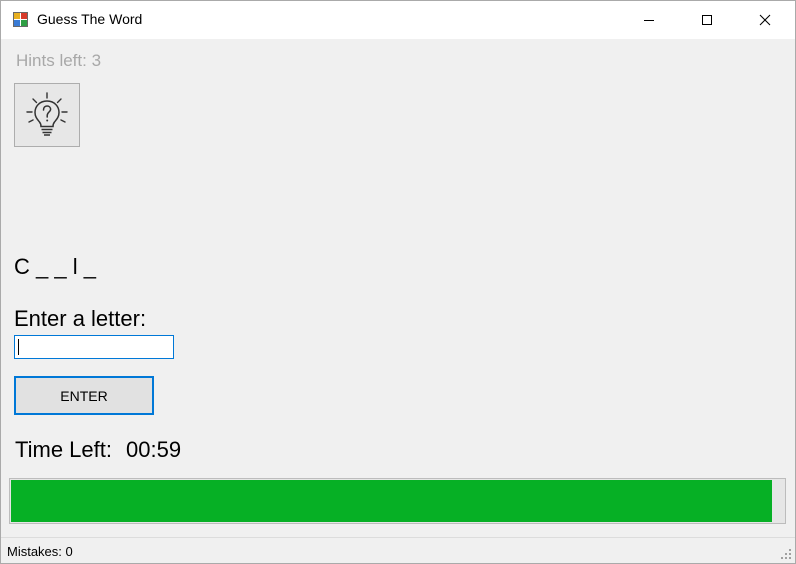 This screenshot has height=564, width=796. I want to click on minimize-button, so click(649, 20).